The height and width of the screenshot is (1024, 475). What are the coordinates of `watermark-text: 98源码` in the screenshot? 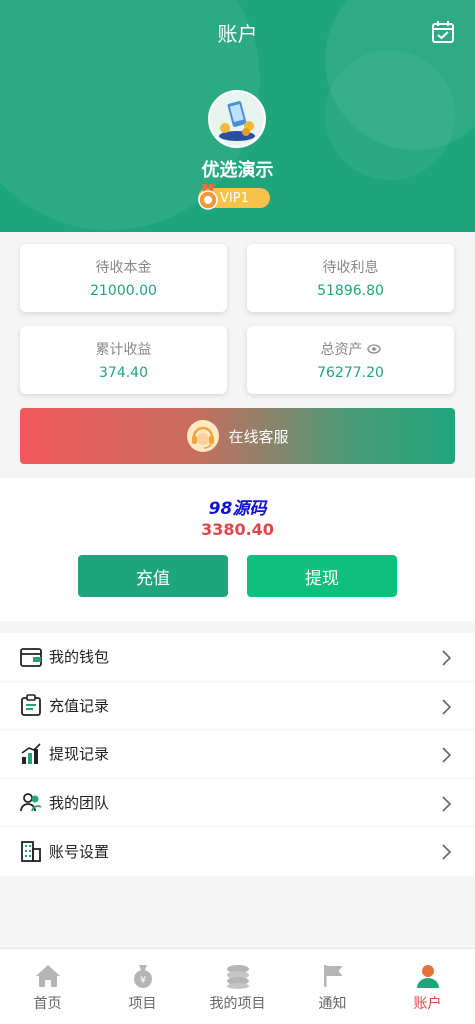 It's located at (237, 509).